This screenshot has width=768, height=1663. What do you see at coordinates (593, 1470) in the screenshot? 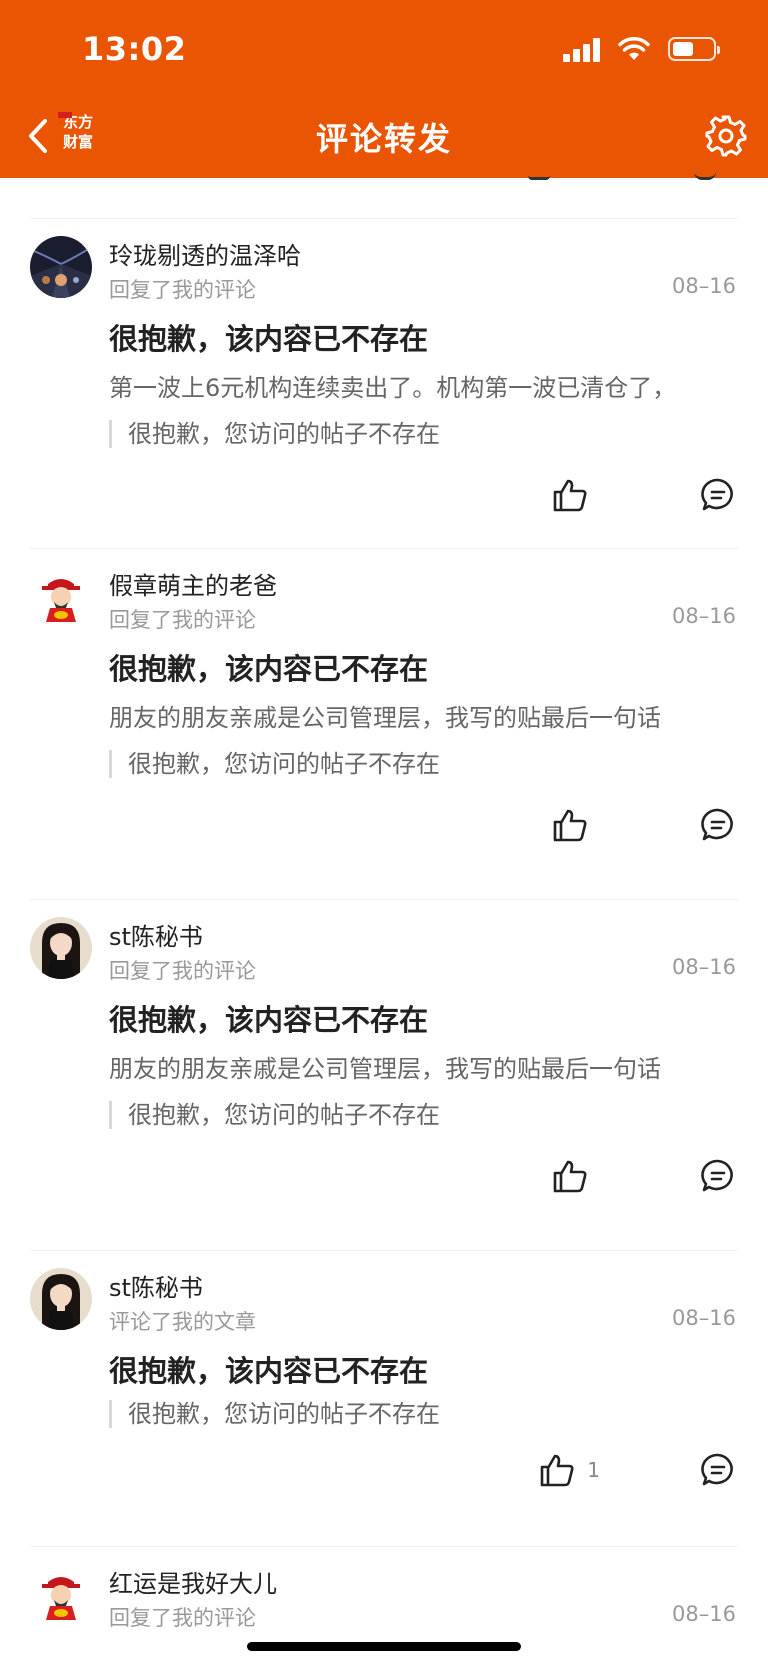
I see `like-count: 1` at bounding box center [593, 1470].